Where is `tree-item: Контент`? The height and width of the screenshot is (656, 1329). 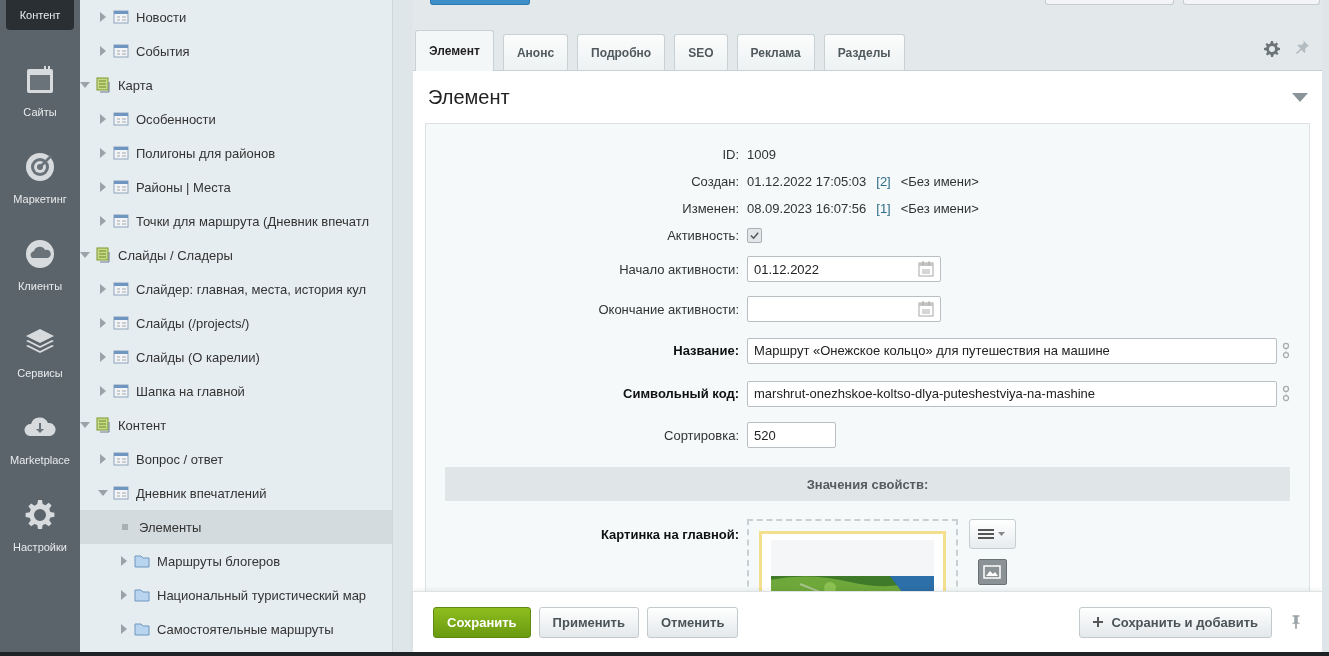 tree-item: Контент is located at coordinates (236, 425).